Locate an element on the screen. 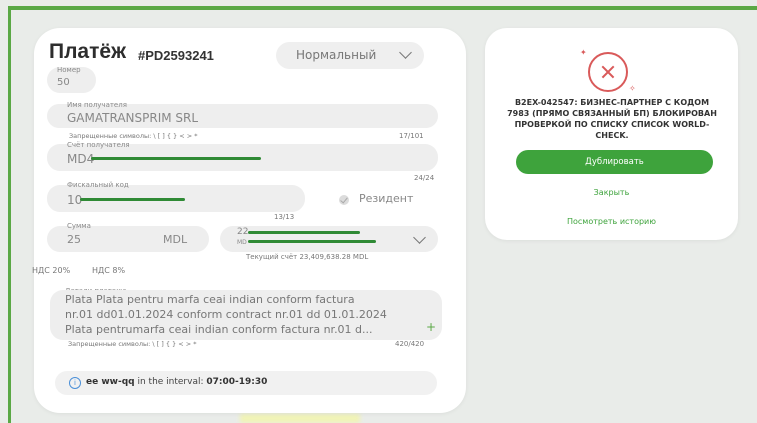 This screenshot has width=757, height=423. sparkle-icon: ✧ is located at coordinates (632, 88).